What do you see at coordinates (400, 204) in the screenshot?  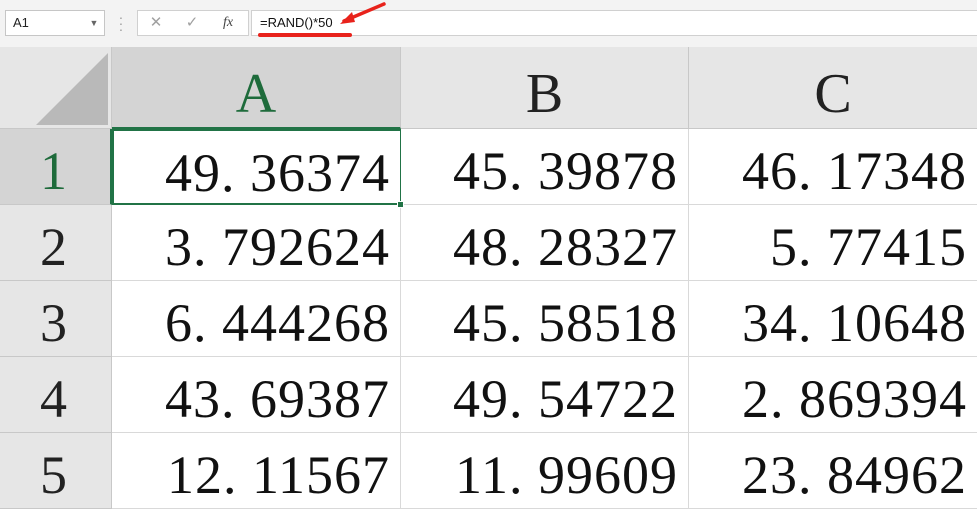 I see `fill-handle` at bounding box center [400, 204].